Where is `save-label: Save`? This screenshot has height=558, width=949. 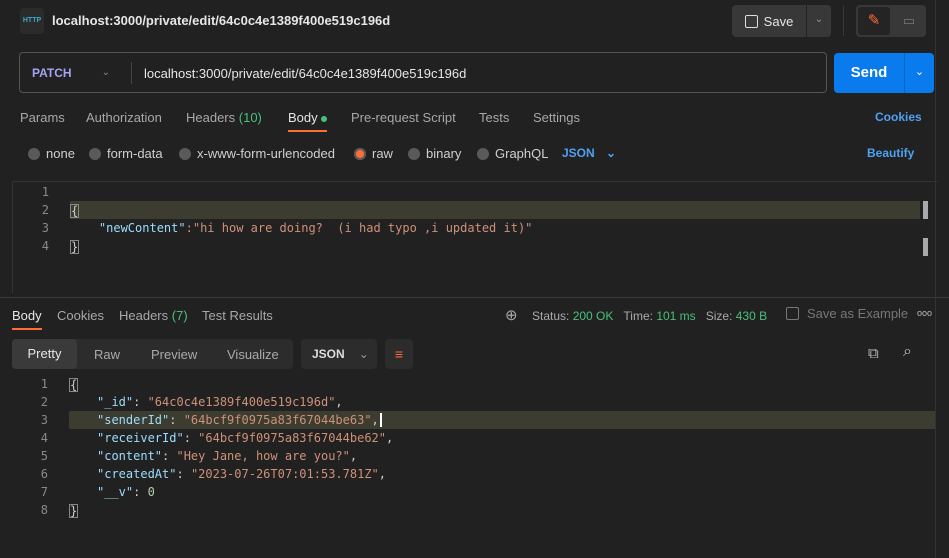 save-label: Save is located at coordinates (778, 21).